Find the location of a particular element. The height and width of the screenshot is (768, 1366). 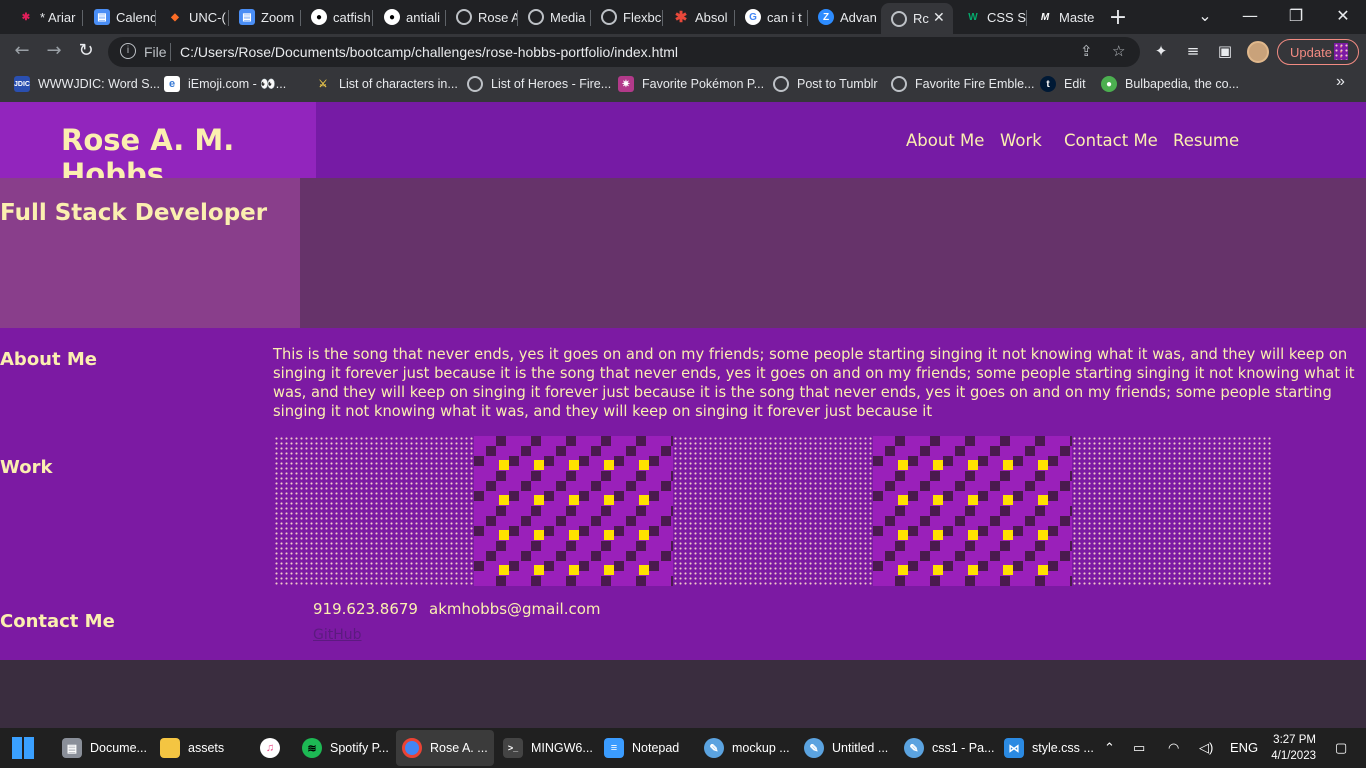

windows-icon is located at coordinates (23, 748).